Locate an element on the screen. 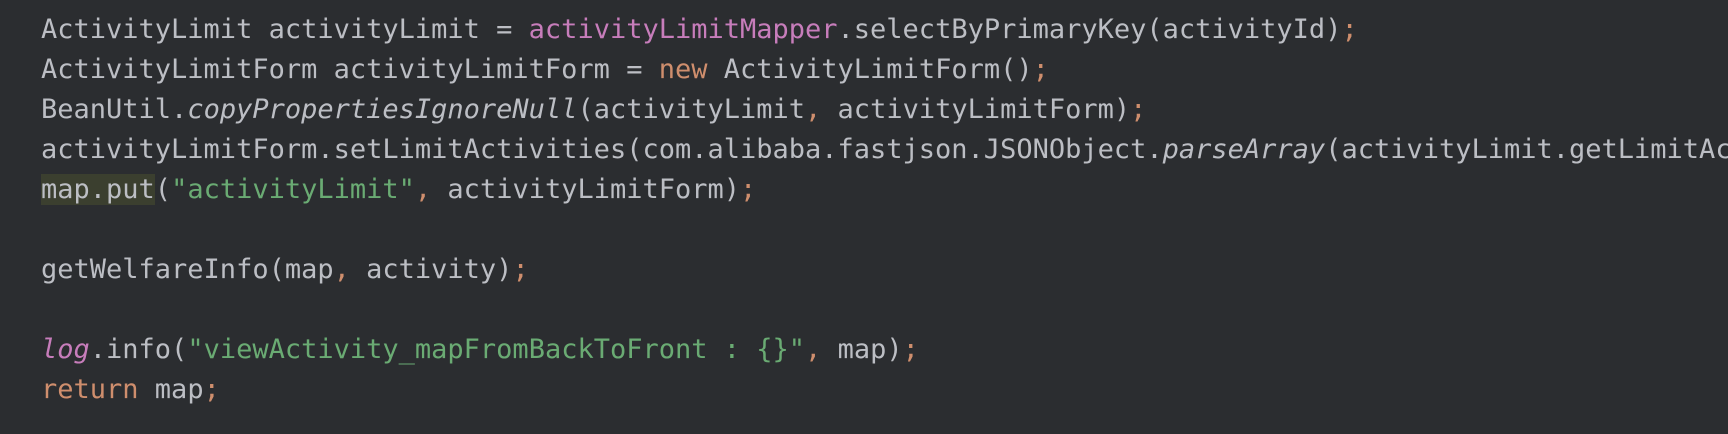 The image size is (1728, 434). static-field-token: log is located at coordinates (65, 349).